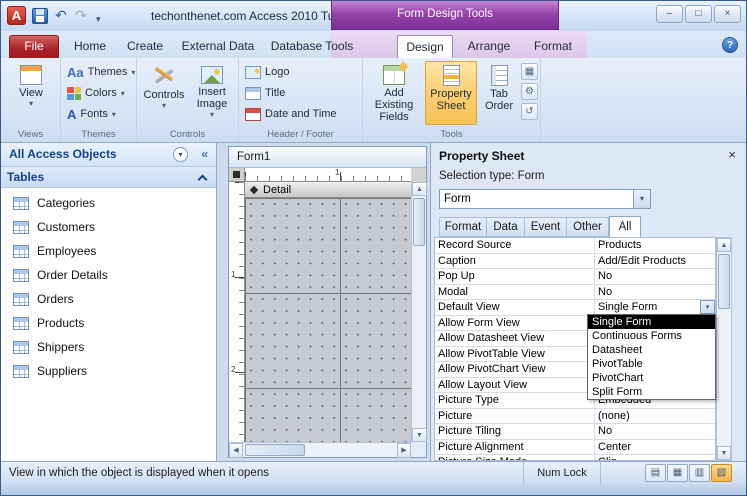 This screenshot has height=496, width=747. I want to click on restore-button: □, so click(698, 14).